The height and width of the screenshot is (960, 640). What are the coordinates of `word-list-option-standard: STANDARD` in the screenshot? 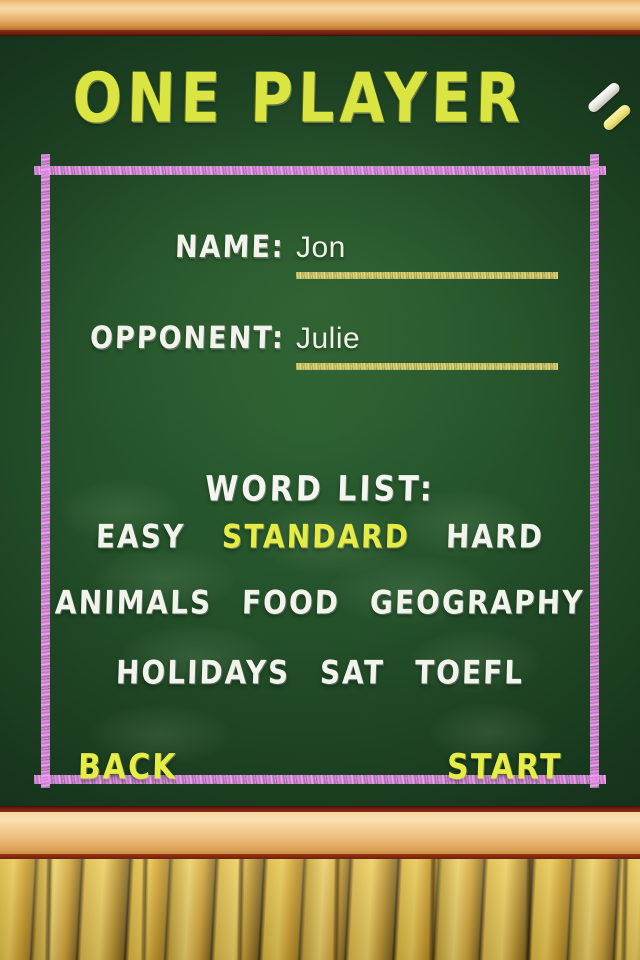 It's located at (315, 536).